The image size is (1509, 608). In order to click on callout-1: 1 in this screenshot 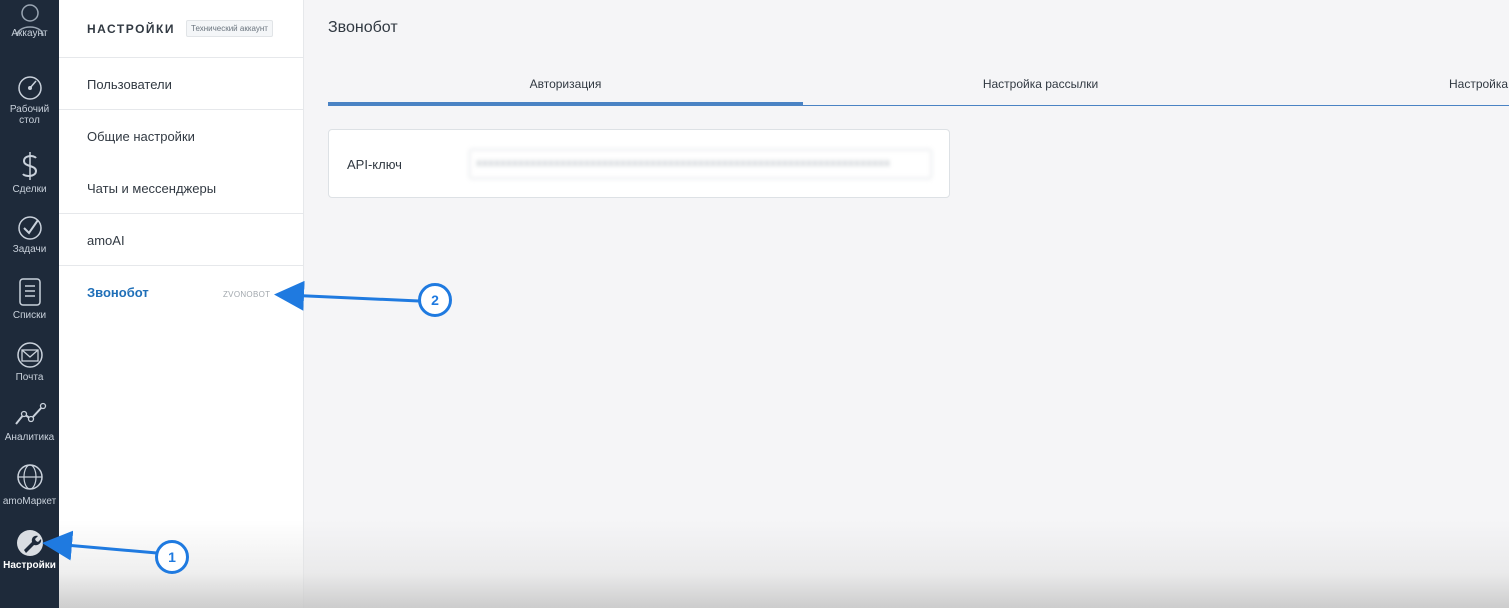, I will do `click(172, 557)`.